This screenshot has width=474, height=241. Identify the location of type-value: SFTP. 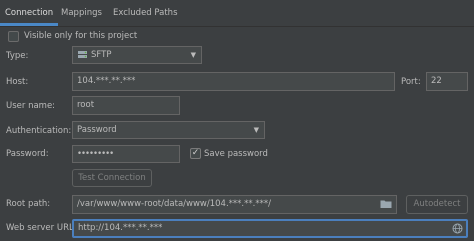
(101, 55).